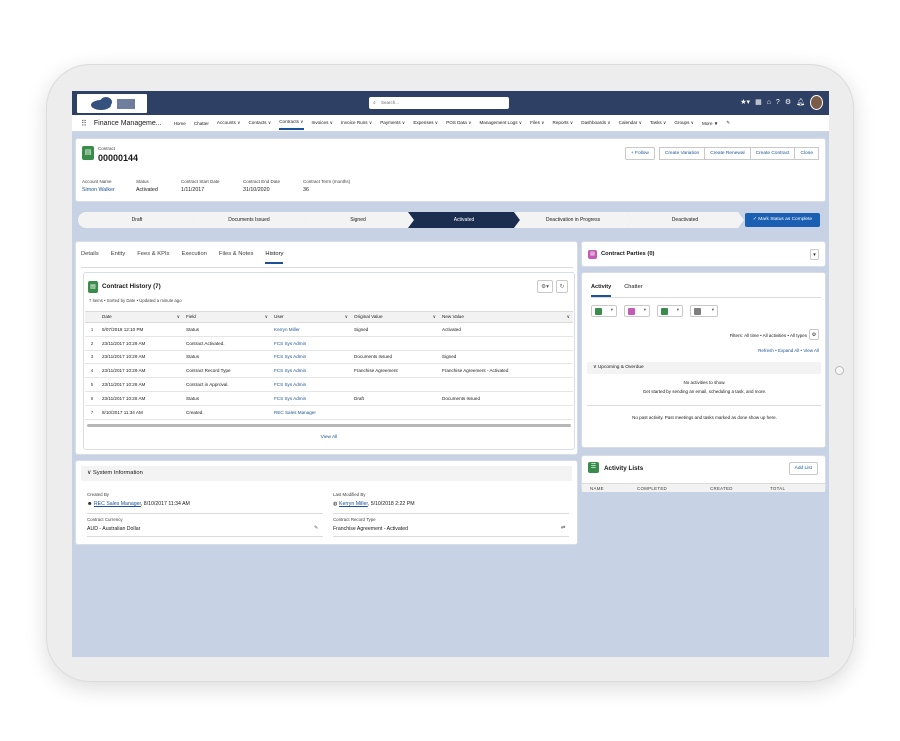 The image size is (900, 741). What do you see at coordinates (291, 123) in the screenshot?
I see `nav-item-contracts: Contracts ∨` at bounding box center [291, 123].